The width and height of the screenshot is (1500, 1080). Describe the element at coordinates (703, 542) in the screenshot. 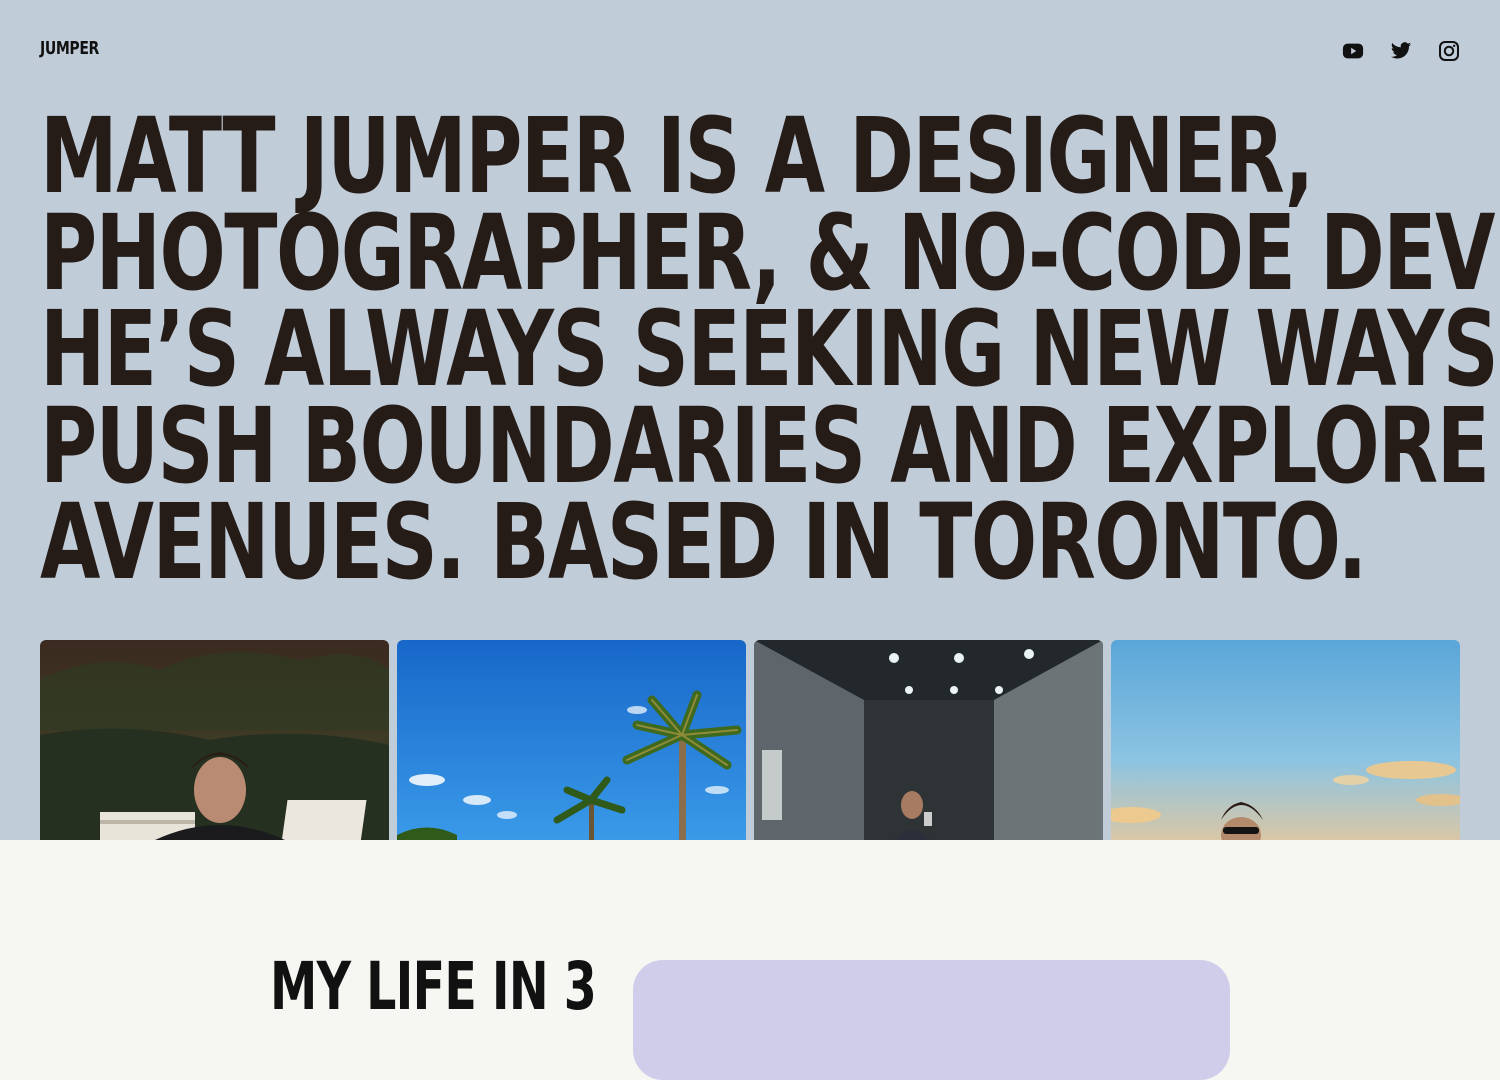

I see `headline-line: AVENUES. BASED IN TORONTO.` at that location.